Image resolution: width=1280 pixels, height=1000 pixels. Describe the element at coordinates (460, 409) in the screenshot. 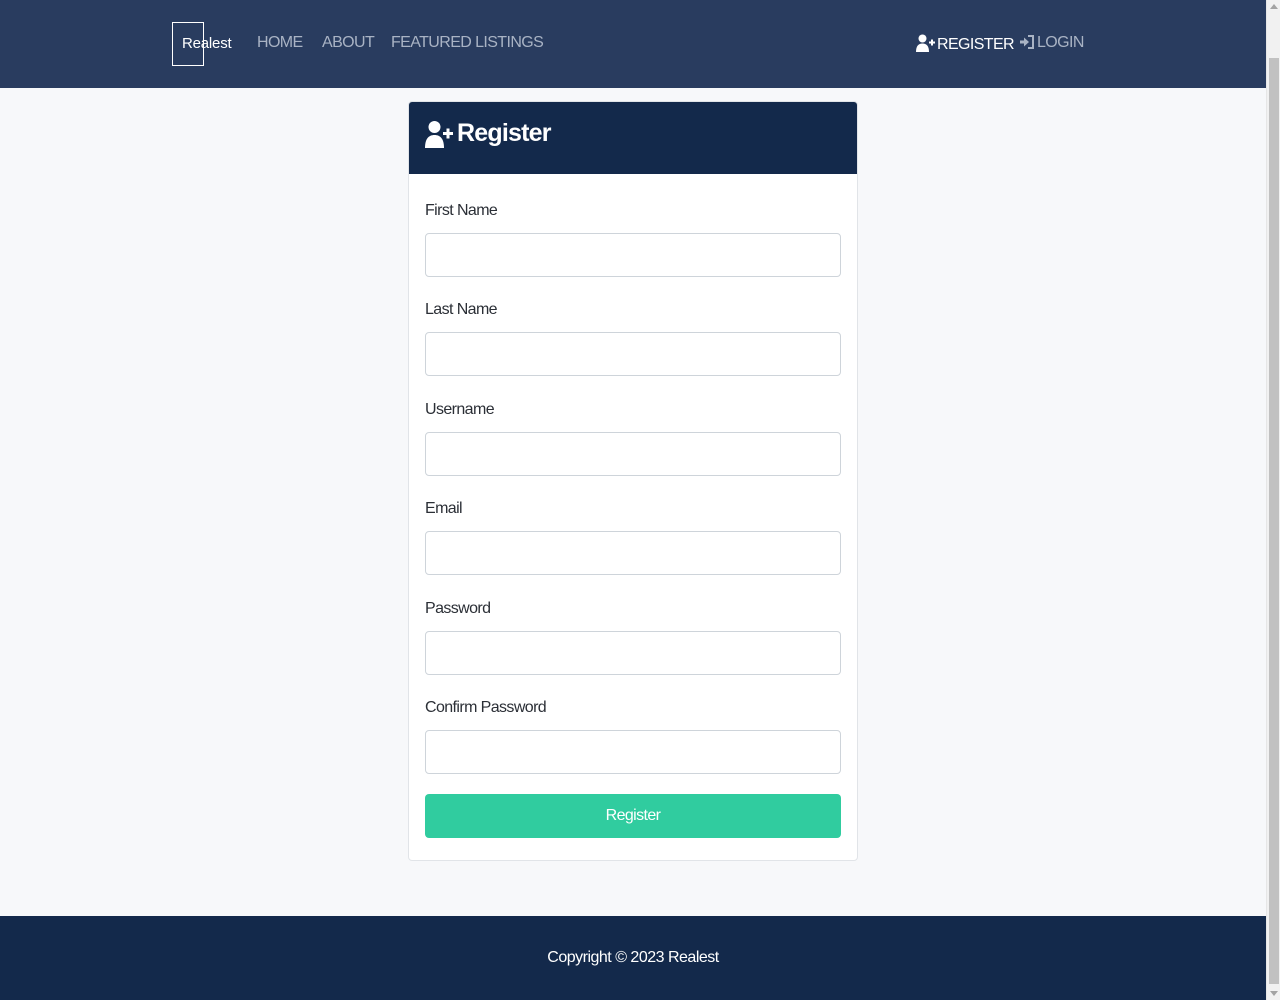

I see `username-label: Username` at that location.